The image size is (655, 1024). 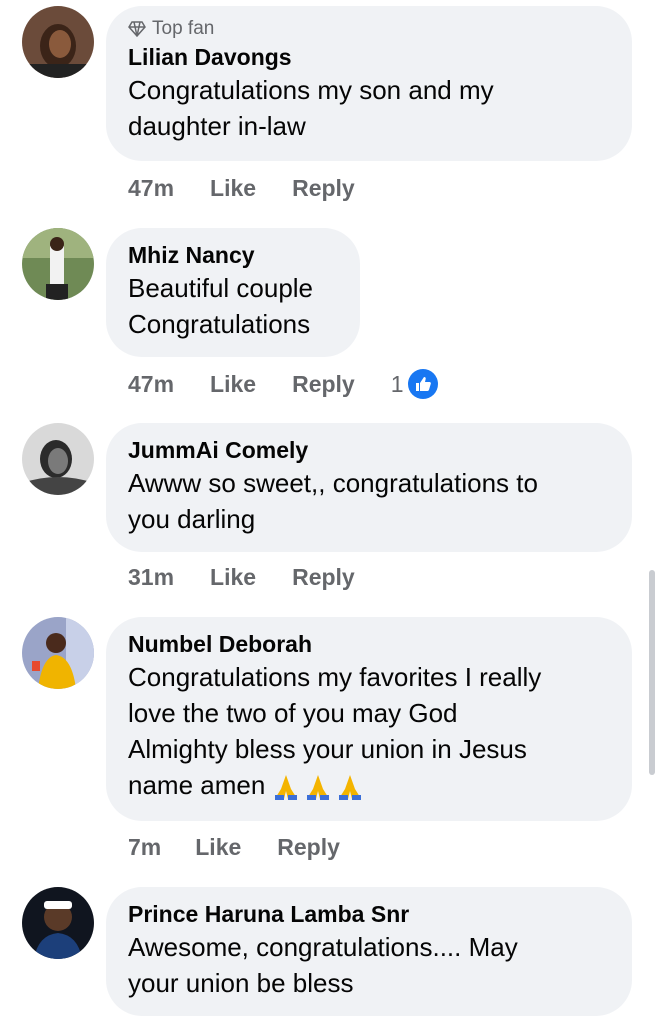 I want to click on folded-hands-emoji-group, so click(x=318, y=787).